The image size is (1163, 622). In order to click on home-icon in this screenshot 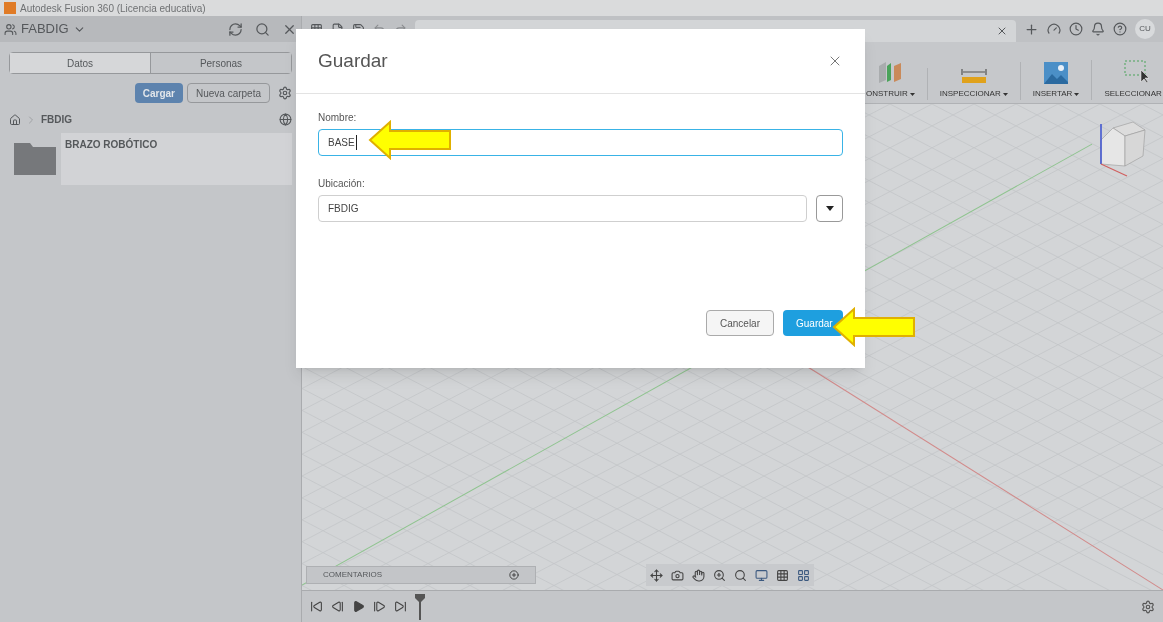, I will do `click(15, 119)`.